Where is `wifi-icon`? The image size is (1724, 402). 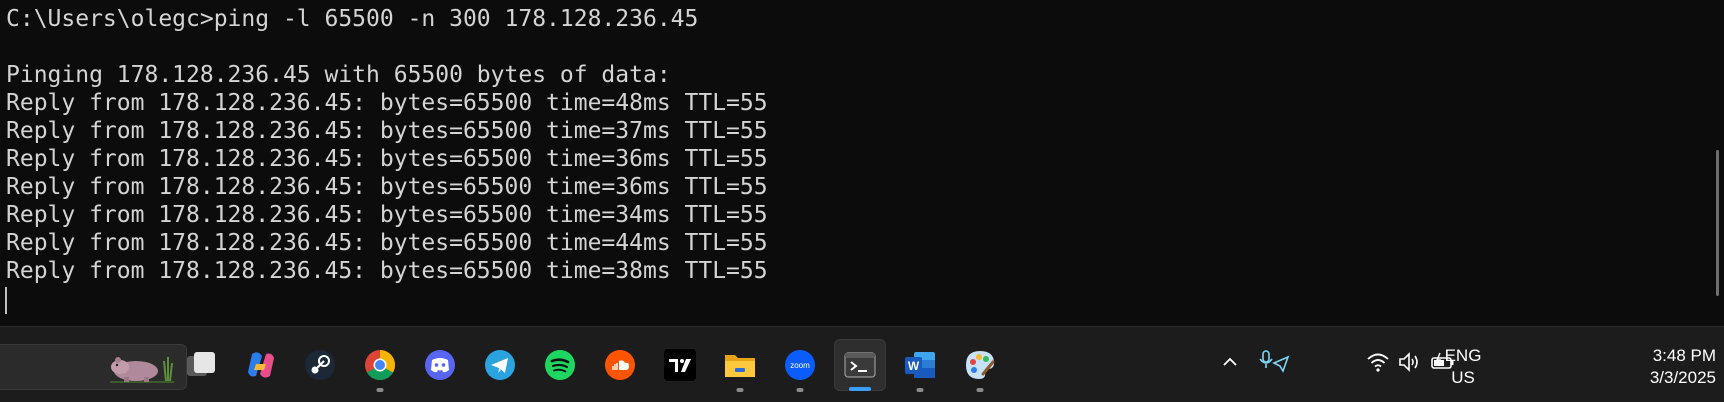 wifi-icon is located at coordinates (1378, 362).